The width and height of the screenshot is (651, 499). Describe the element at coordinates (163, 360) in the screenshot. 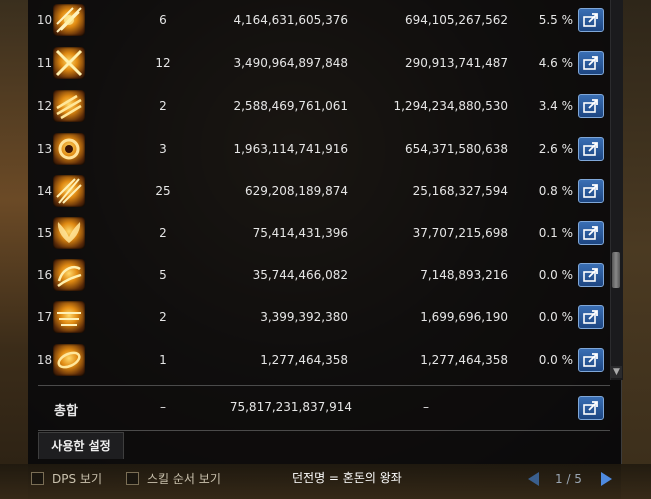

I see `hit-count: 1` at that location.